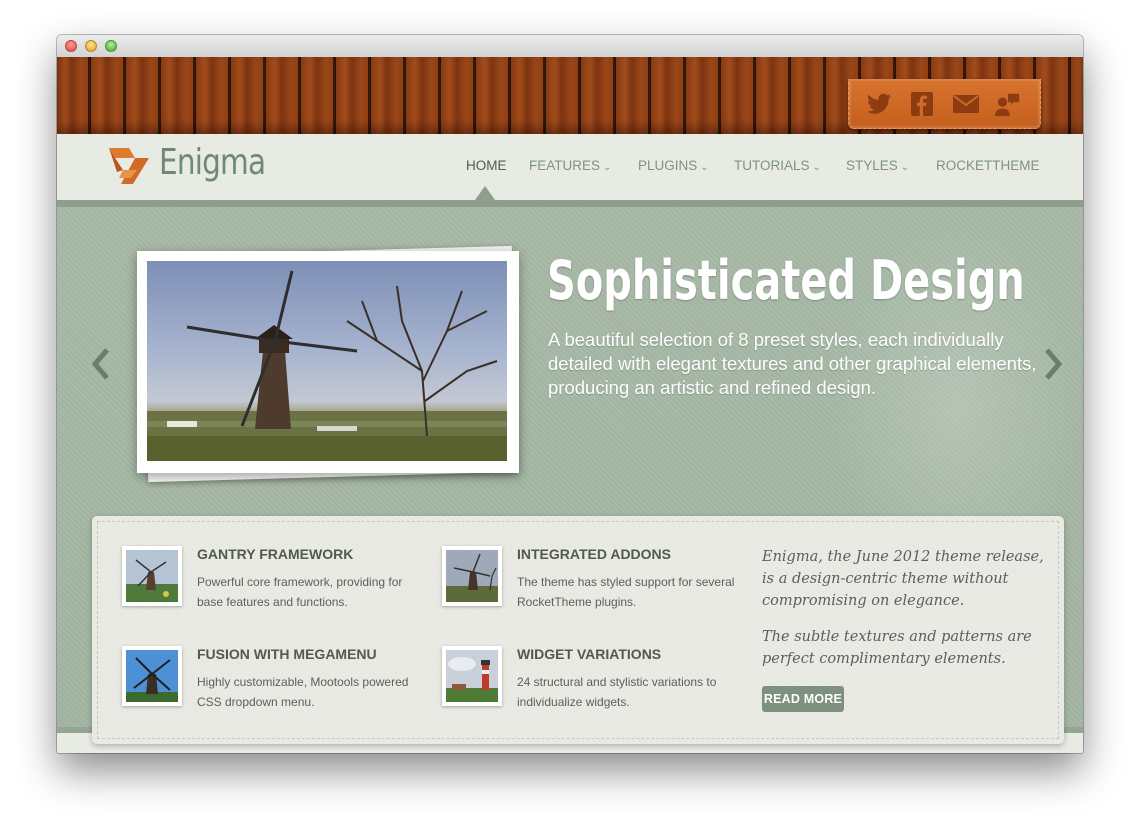 This screenshot has height=832, width=1140. I want to click on nav-plugins: PLUGINS ⌄, so click(673, 165).